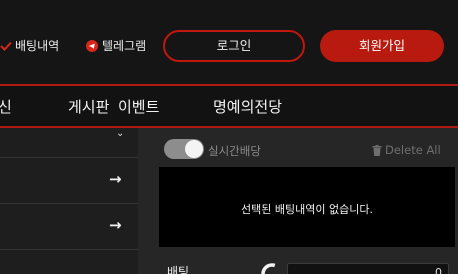  I want to click on nav-item-board: 게시판, so click(88, 106).